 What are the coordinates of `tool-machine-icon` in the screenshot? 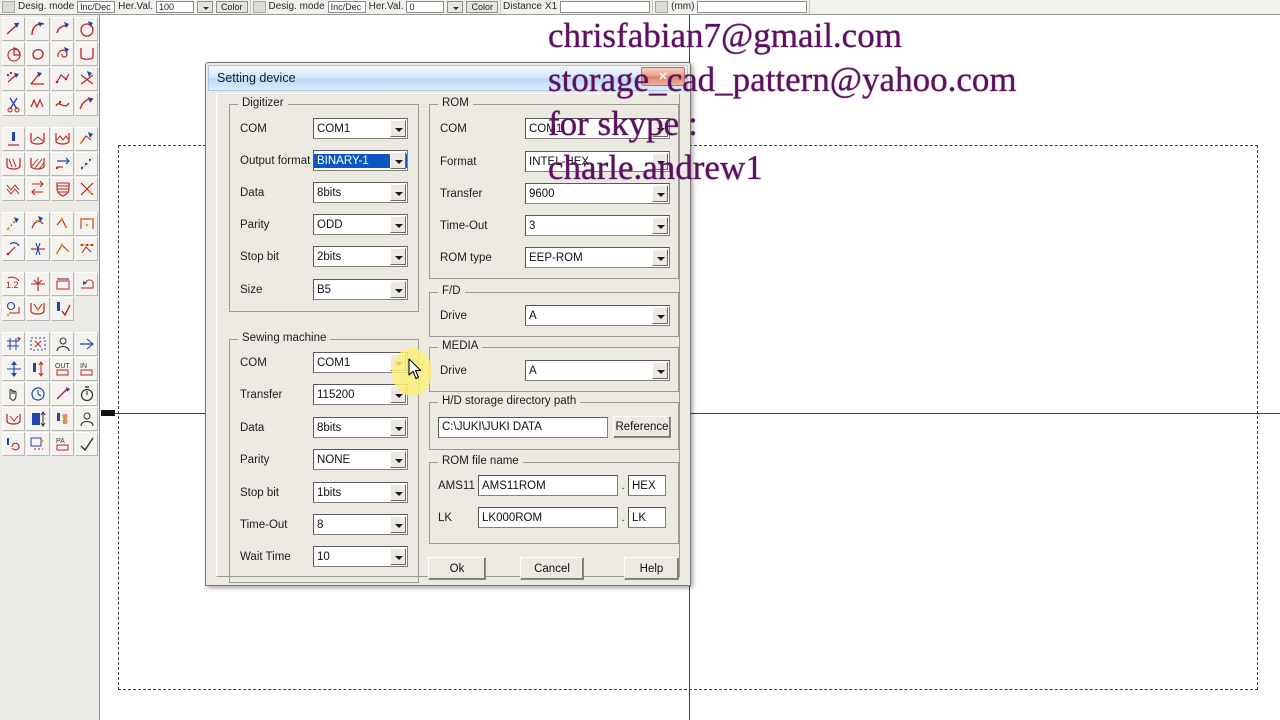 It's located at (62, 284).